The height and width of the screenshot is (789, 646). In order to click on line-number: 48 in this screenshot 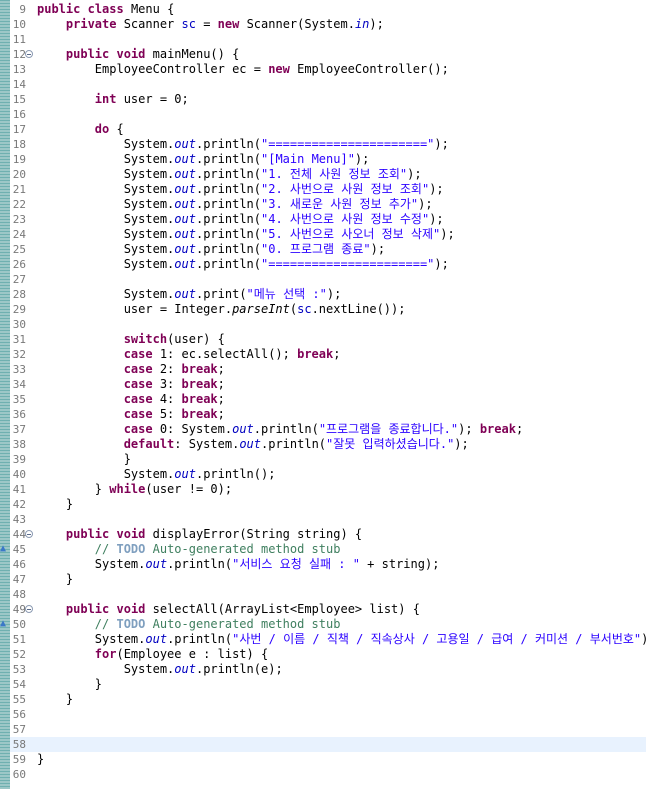, I will do `click(19, 594)`.